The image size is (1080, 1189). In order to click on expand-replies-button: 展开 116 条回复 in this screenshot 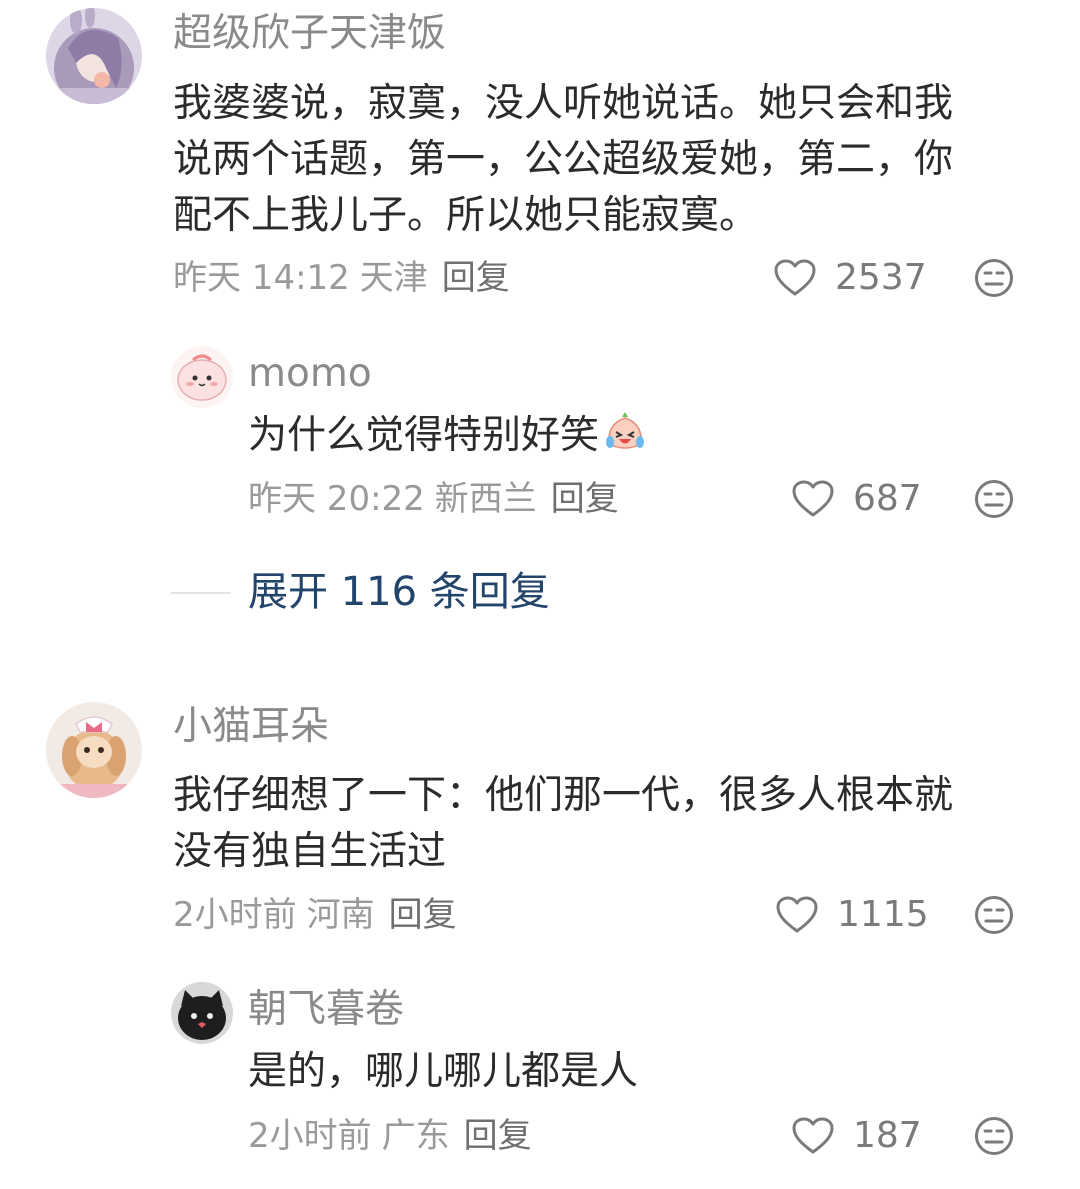, I will do `click(399, 592)`.